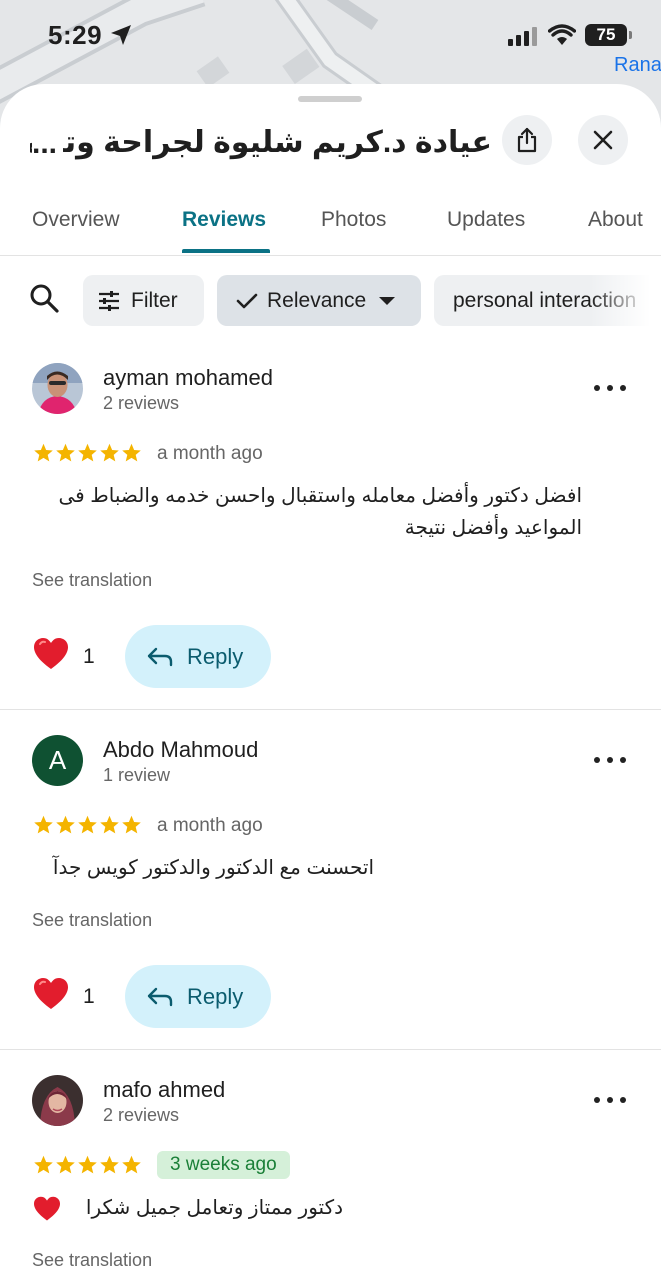  Describe the element at coordinates (76, 220) in the screenshot. I see `tab-overview: Overview` at that location.